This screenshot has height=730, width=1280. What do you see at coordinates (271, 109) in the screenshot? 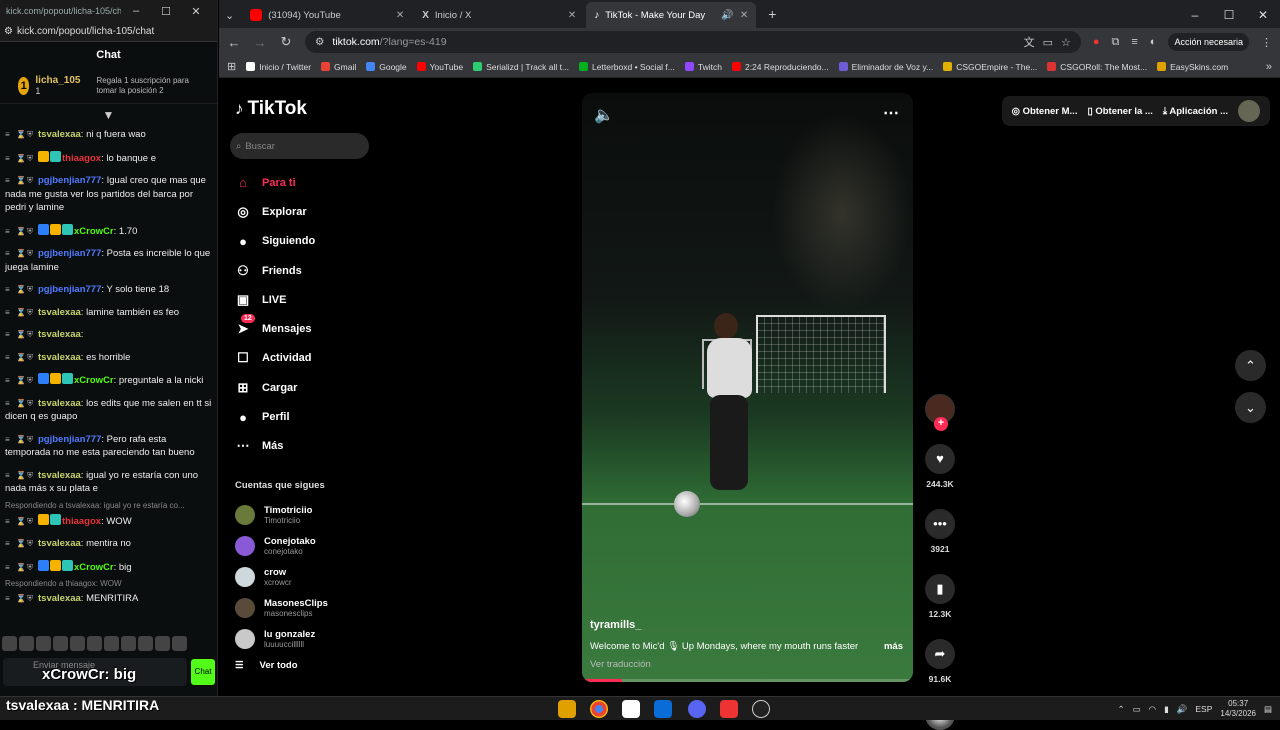
I see `tiktok-logo: ♪ TikTok` at bounding box center [271, 109].